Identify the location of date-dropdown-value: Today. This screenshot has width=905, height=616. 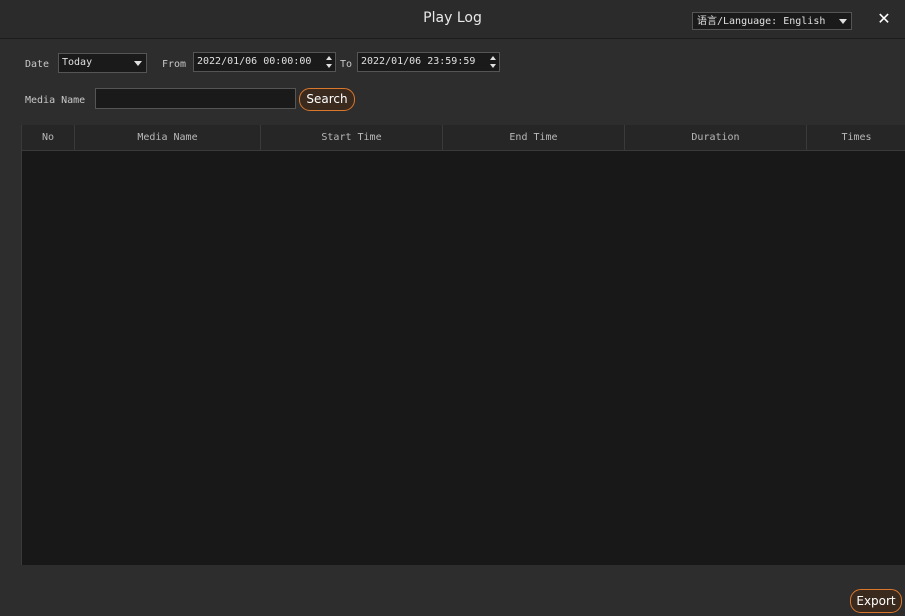
(77, 62).